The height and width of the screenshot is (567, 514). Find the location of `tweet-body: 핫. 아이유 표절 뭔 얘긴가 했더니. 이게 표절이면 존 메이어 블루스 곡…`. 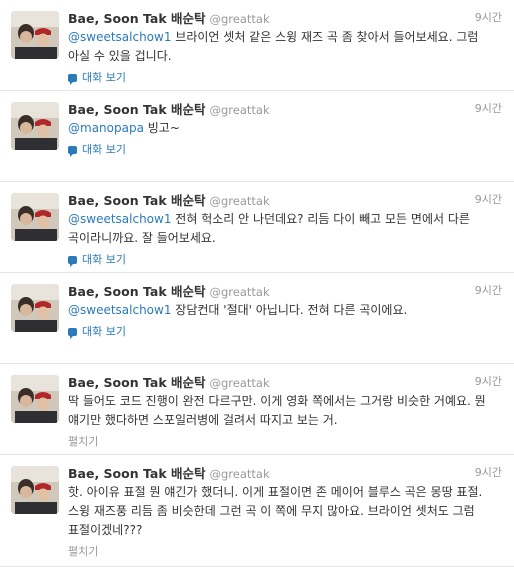

tweet-body: 핫. 아이유 표절 뭔 얘긴가 했더니. 이게 표절이면 존 메이어 블루스 곡… is located at coordinates (275, 511).